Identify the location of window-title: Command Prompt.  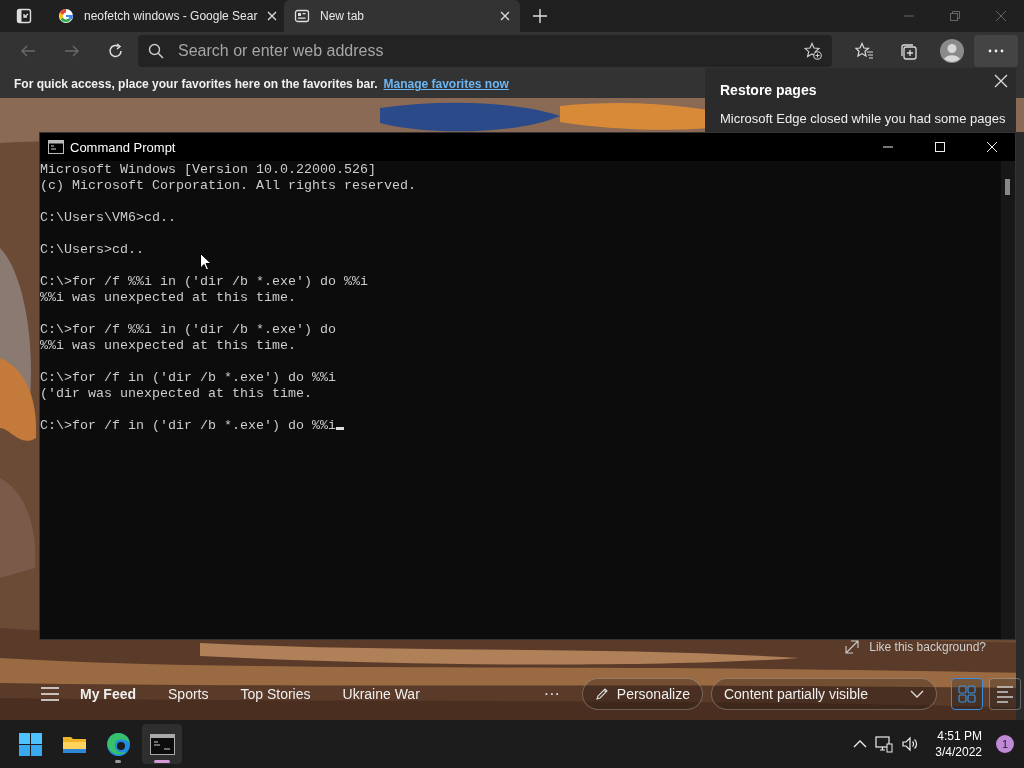
(123, 147).